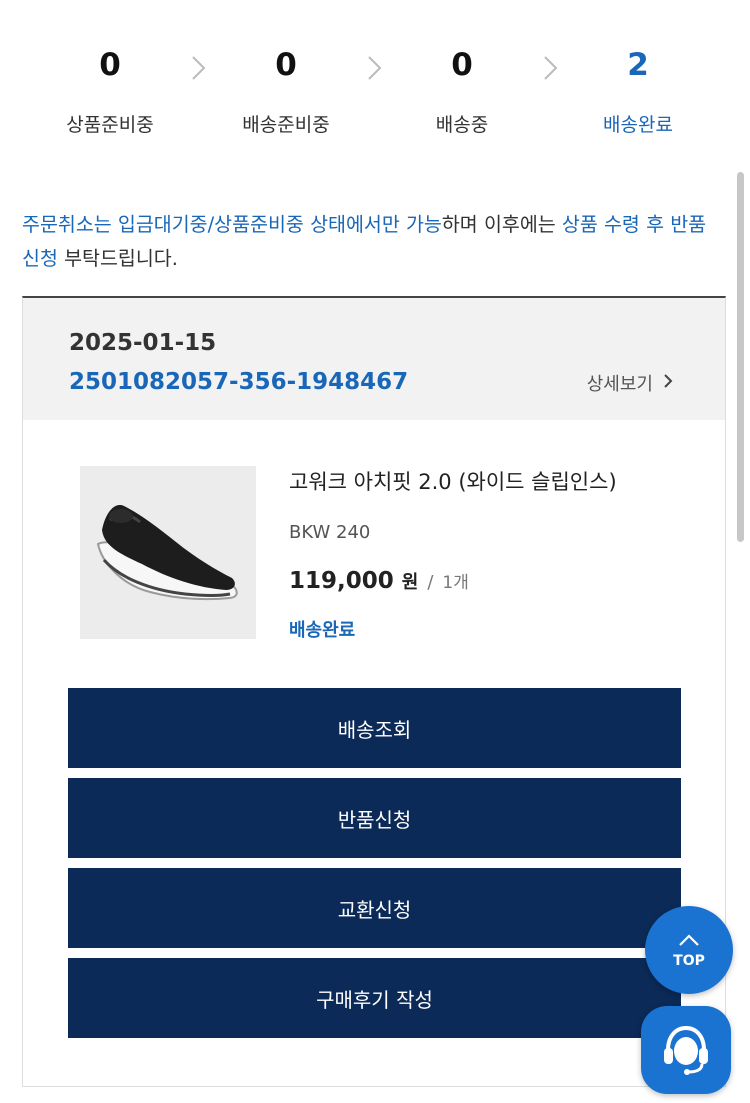 This screenshot has width=750, height=1103. What do you see at coordinates (689, 941) in the screenshot?
I see `chevron-up-icon` at bounding box center [689, 941].